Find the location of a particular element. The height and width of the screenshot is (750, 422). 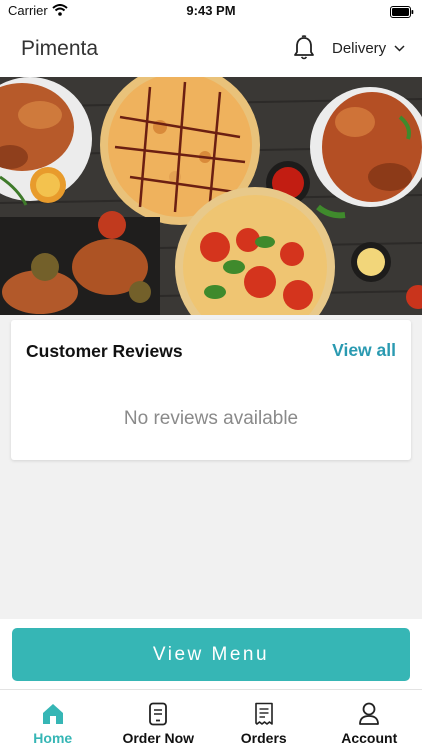

tab-order-now: Order Now is located at coordinates (159, 720).